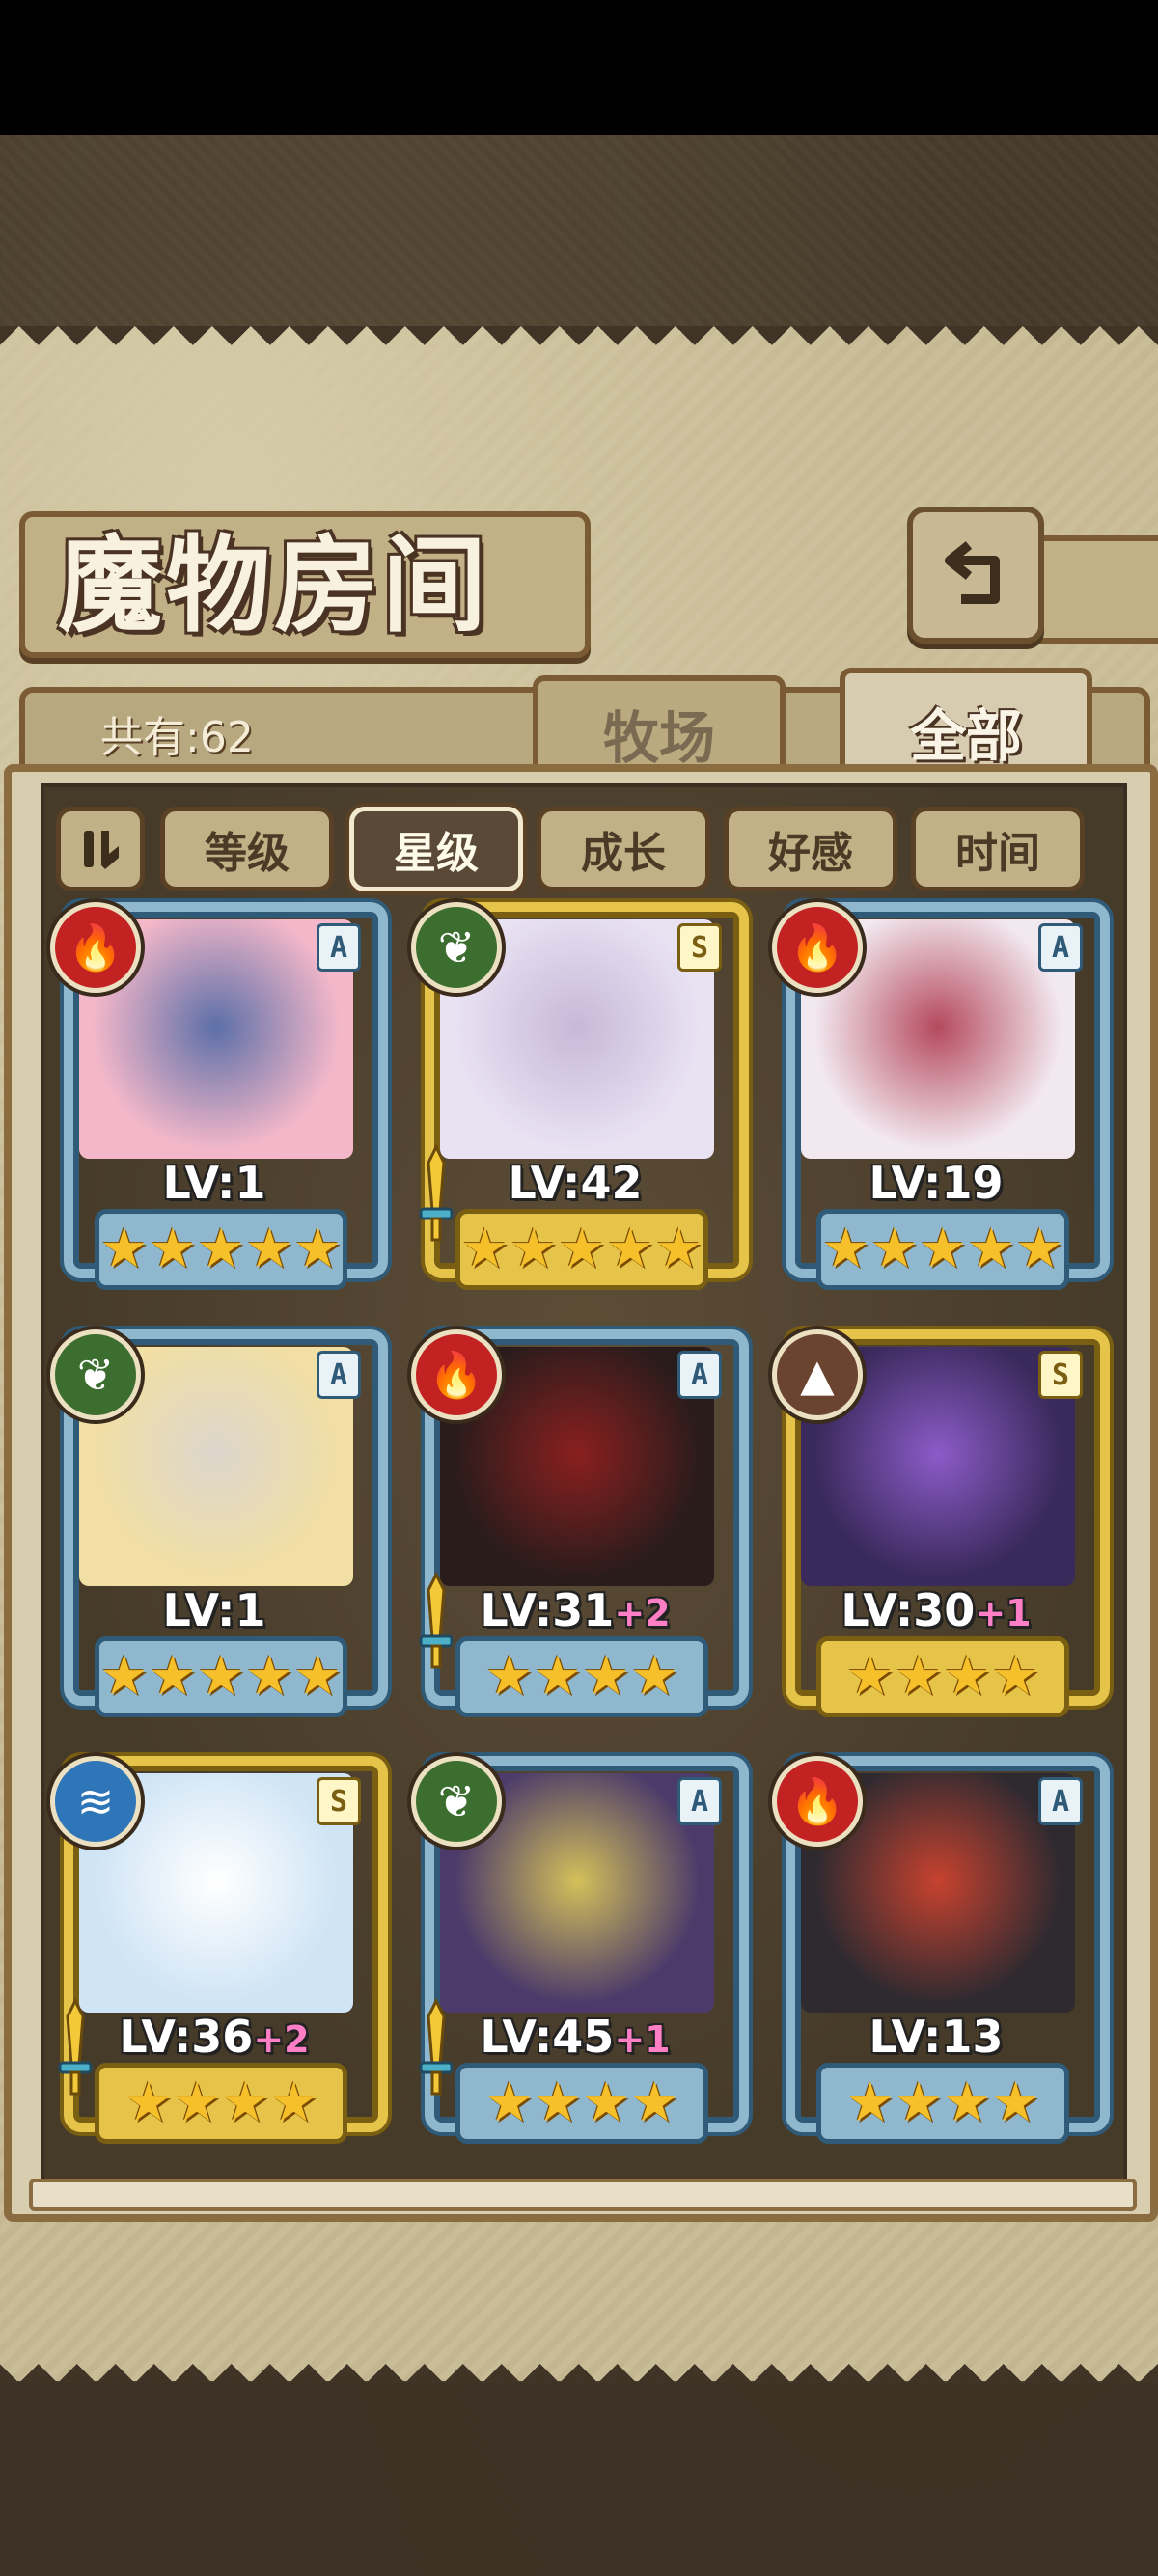  I want to click on panel-bottom-rail, so click(583, 2195).